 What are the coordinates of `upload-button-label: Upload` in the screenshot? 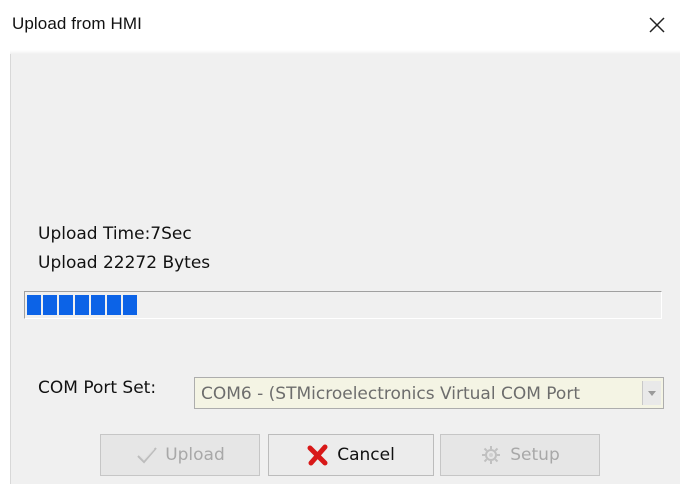 It's located at (195, 455).